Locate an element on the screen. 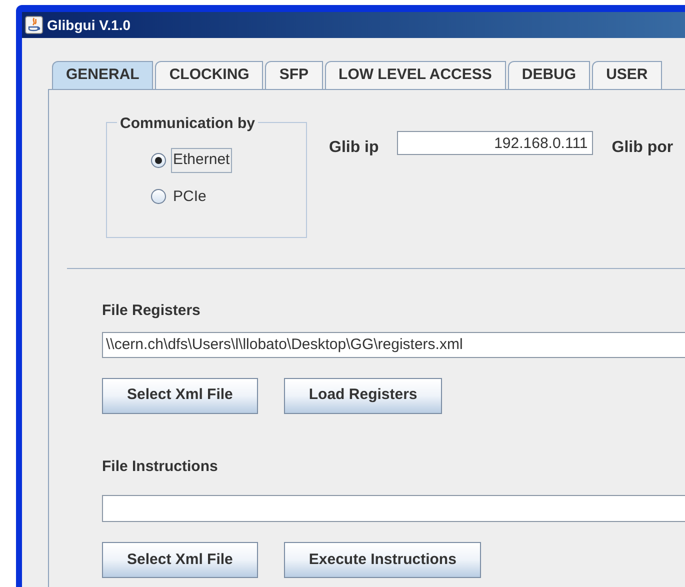 The height and width of the screenshot is (587, 685). tab: SFP is located at coordinates (294, 75).